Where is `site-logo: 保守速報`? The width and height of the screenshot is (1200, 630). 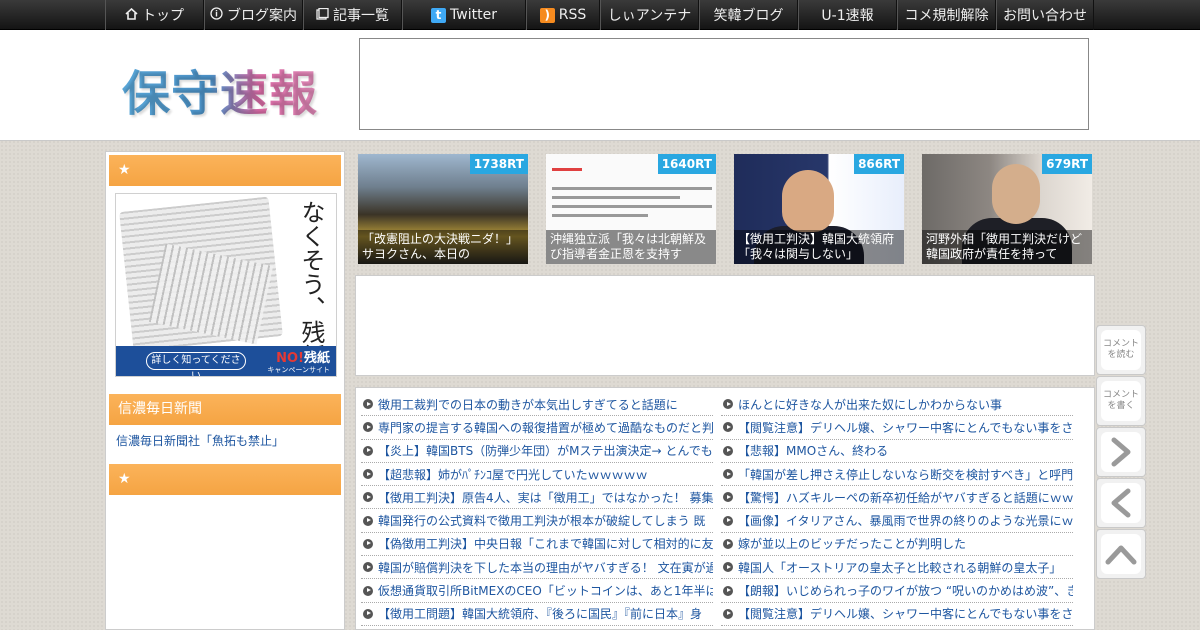 site-logo: 保守速報 is located at coordinates (220, 89).